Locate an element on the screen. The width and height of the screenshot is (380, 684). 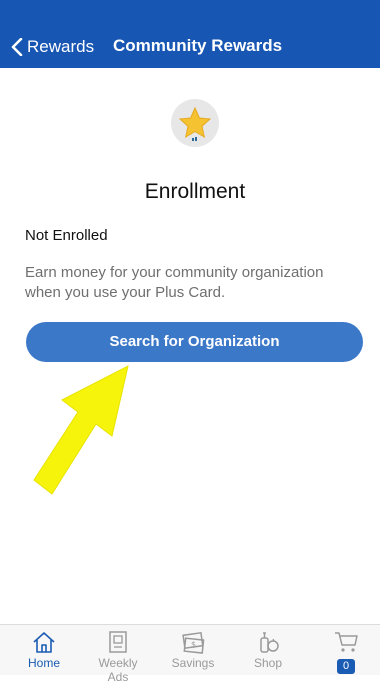
tab-savings: $ Savings is located at coordinates (193, 650).